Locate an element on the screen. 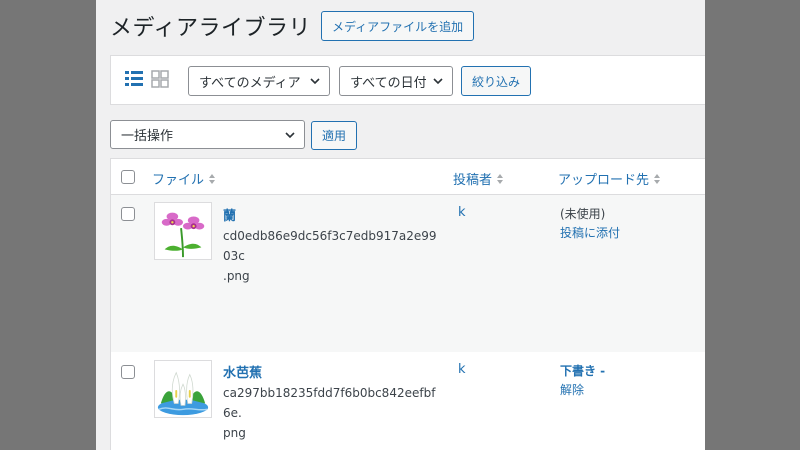 Image resolution: width=800 pixels, height=450 pixels. media-type-select: すべてのメディア is located at coordinates (259, 81).